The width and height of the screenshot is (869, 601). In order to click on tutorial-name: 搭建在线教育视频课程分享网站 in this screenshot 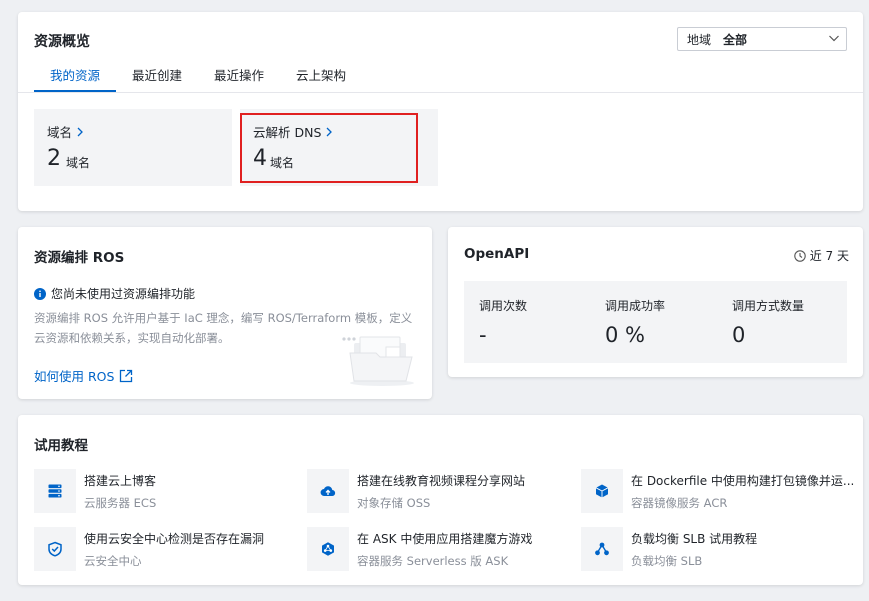, I will do `click(441, 481)`.